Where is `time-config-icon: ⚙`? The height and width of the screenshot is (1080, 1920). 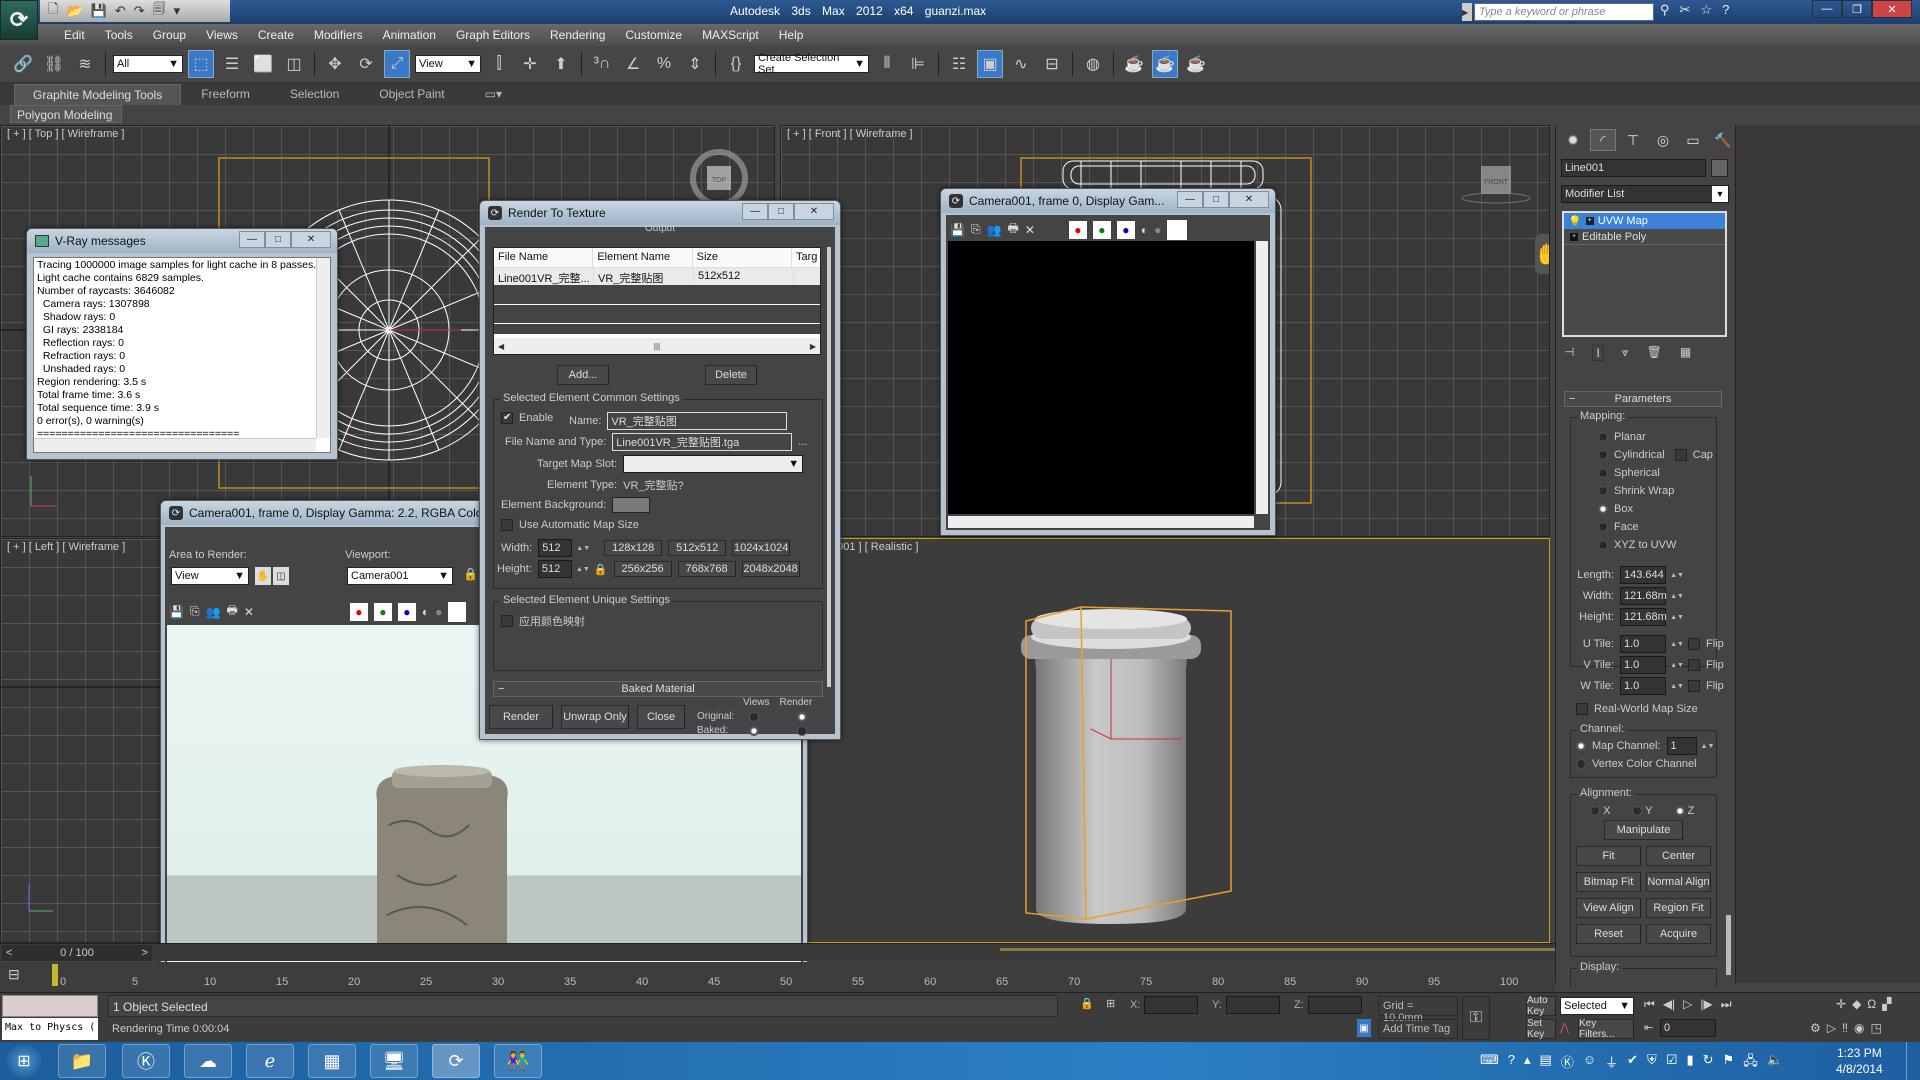 time-config-icon: ⚙ is located at coordinates (1815, 1028).